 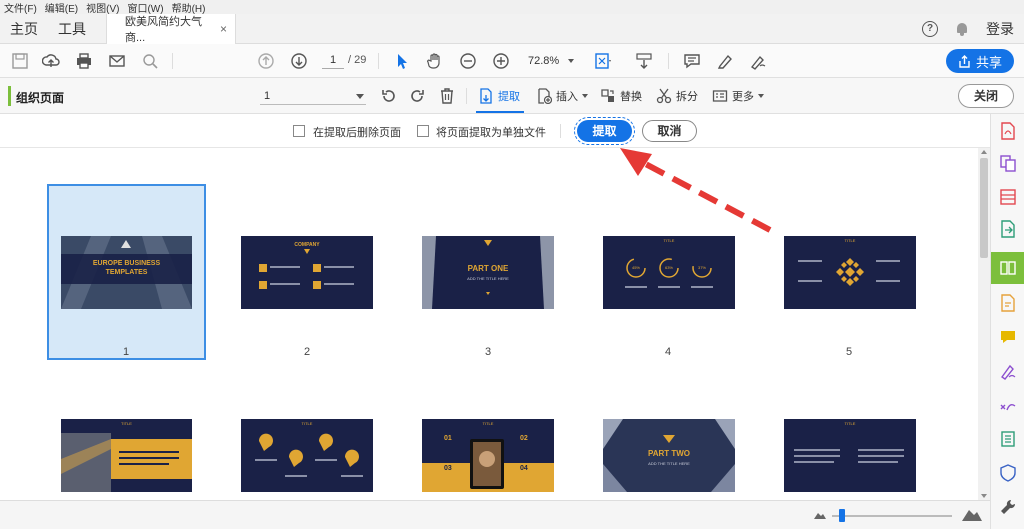 I want to click on login-link: 登录, so click(x=1000, y=29).